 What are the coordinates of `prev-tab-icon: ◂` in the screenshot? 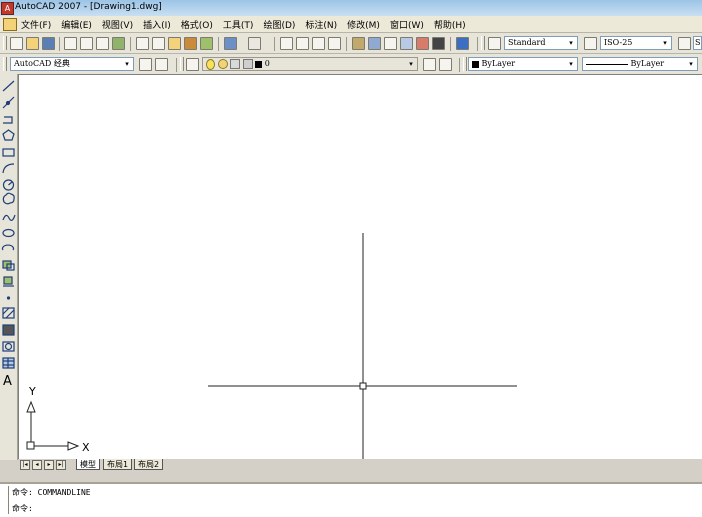 It's located at (37, 465).